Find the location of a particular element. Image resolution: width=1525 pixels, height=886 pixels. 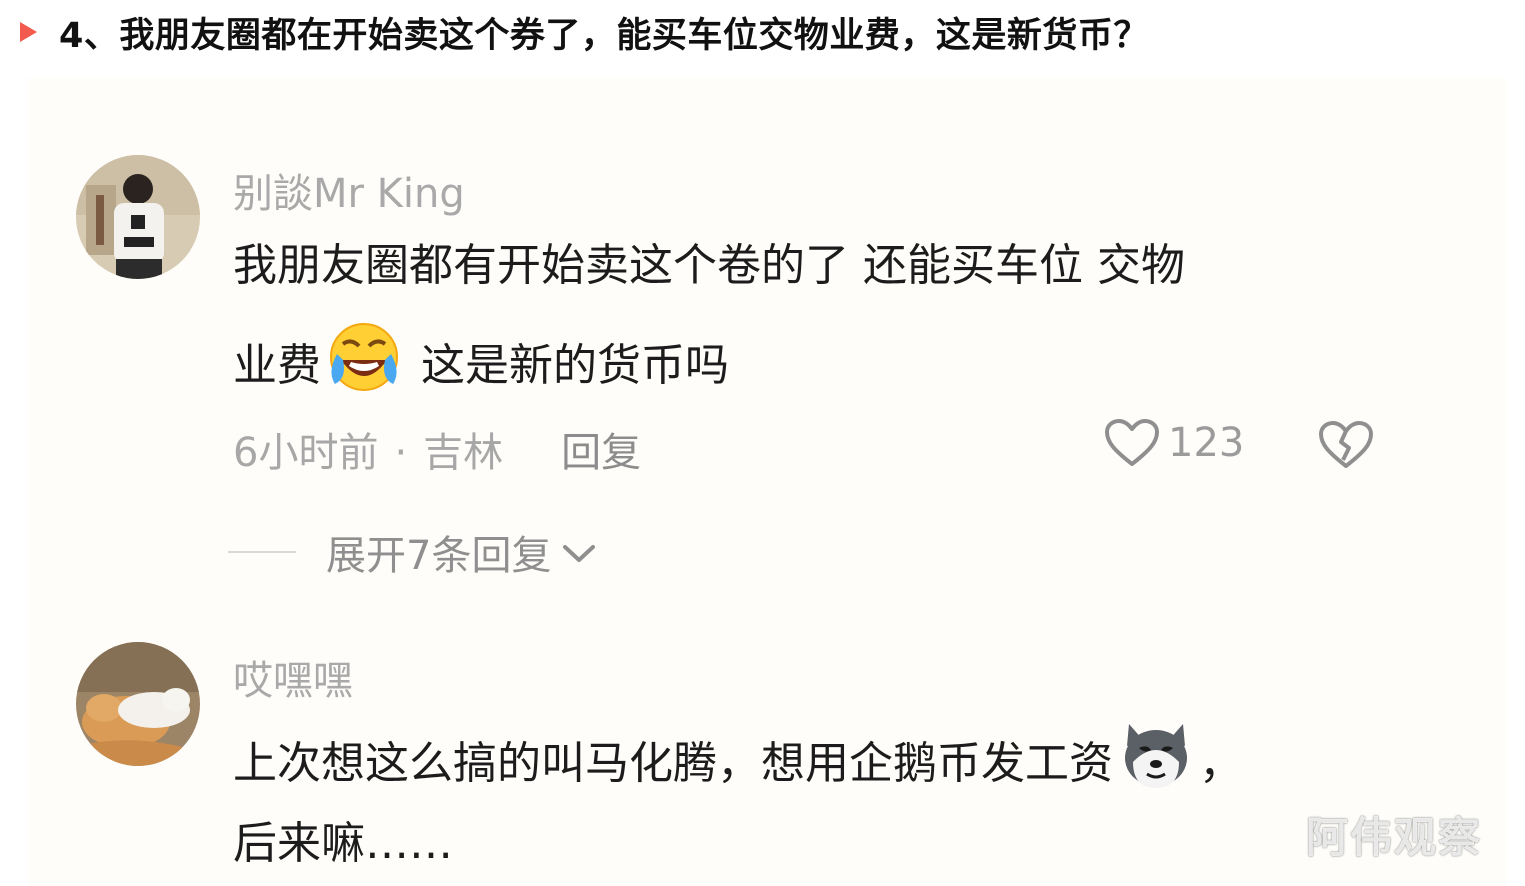

divider-line is located at coordinates (262, 552).